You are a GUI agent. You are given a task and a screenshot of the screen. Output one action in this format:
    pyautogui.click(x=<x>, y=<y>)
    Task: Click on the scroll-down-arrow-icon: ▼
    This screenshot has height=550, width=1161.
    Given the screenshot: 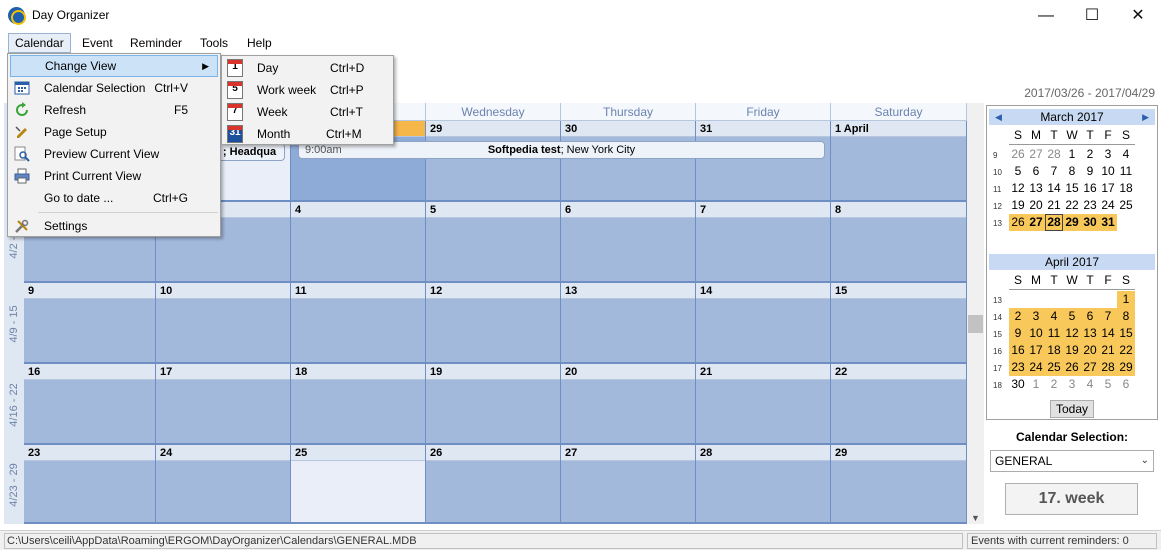 What is the action you would take?
    pyautogui.click(x=975, y=518)
    